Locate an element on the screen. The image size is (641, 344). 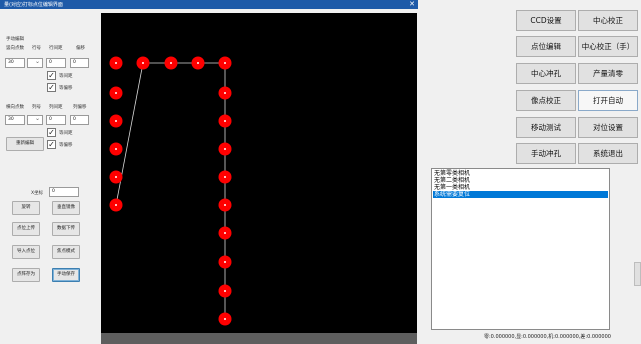
center-punch-button: 中心冲孔 is located at coordinates (546, 73).